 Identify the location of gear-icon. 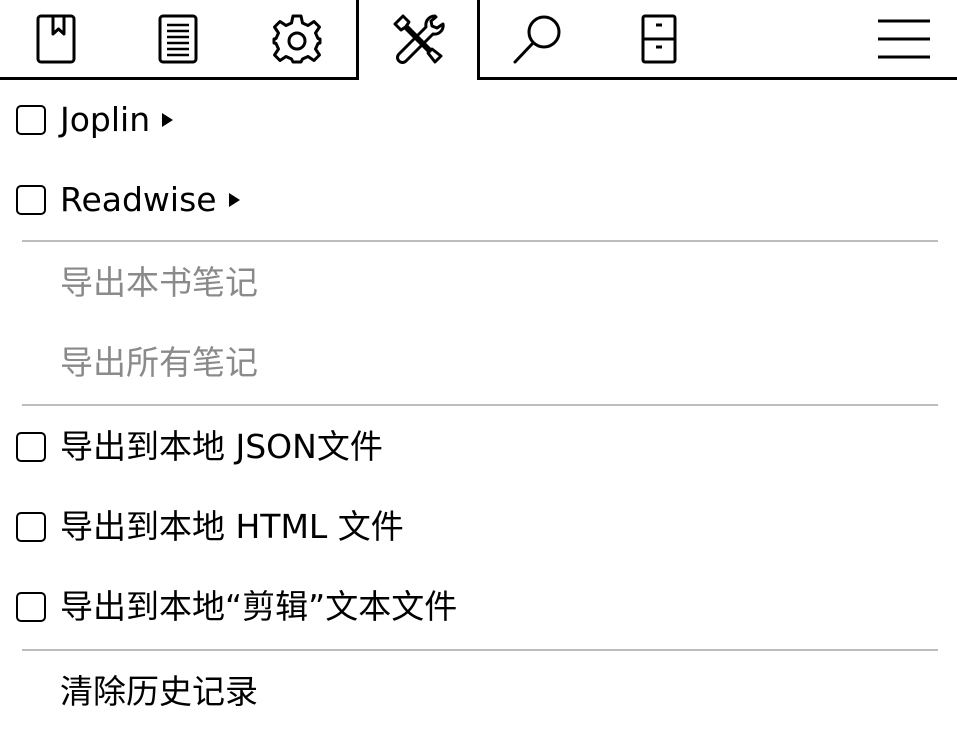
(297, 38).